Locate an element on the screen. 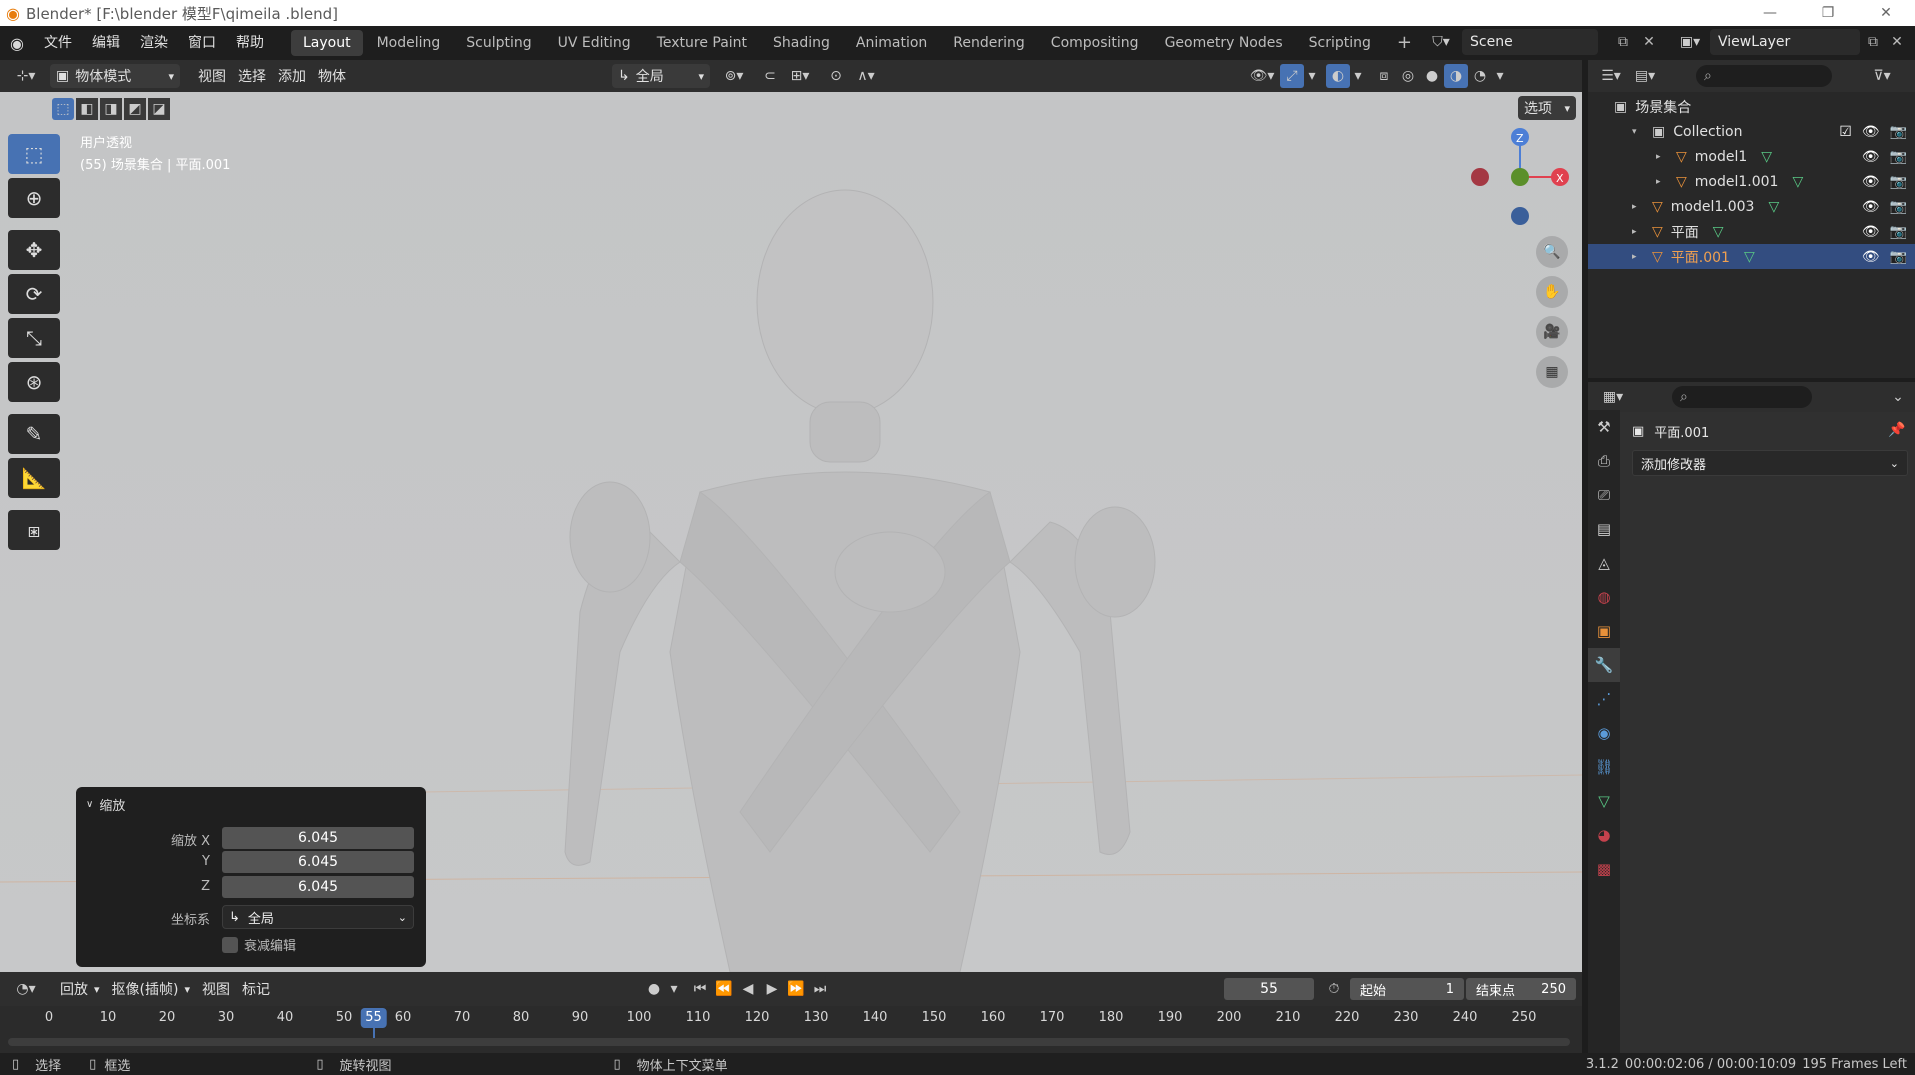 This screenshot has width=1915, height=1075. menu-file: 文件 is located at coordinates (58, 43).